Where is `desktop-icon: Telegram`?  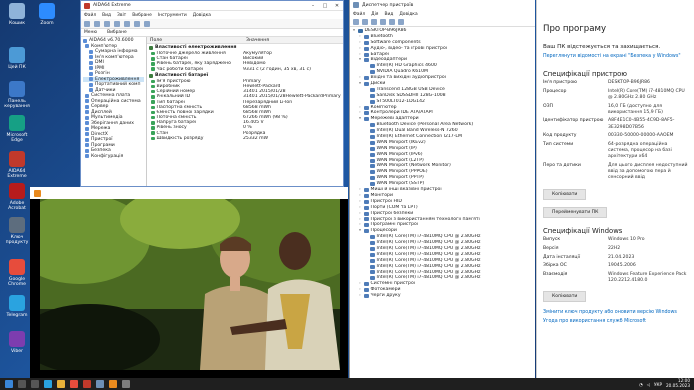 desktop-icon: Telegram is located at coordinates (17, 306).